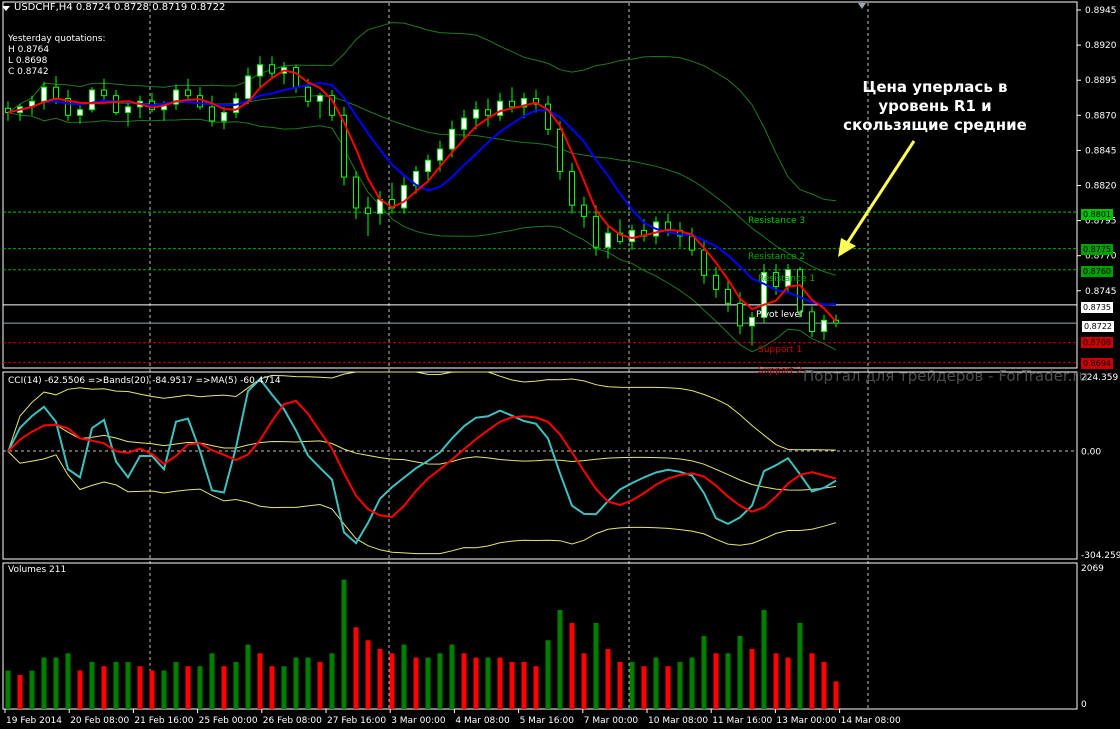  Describe the element at coordinates (1101, 116) in the screenshot. I see `price-tick-label: 0.8870` at that location.